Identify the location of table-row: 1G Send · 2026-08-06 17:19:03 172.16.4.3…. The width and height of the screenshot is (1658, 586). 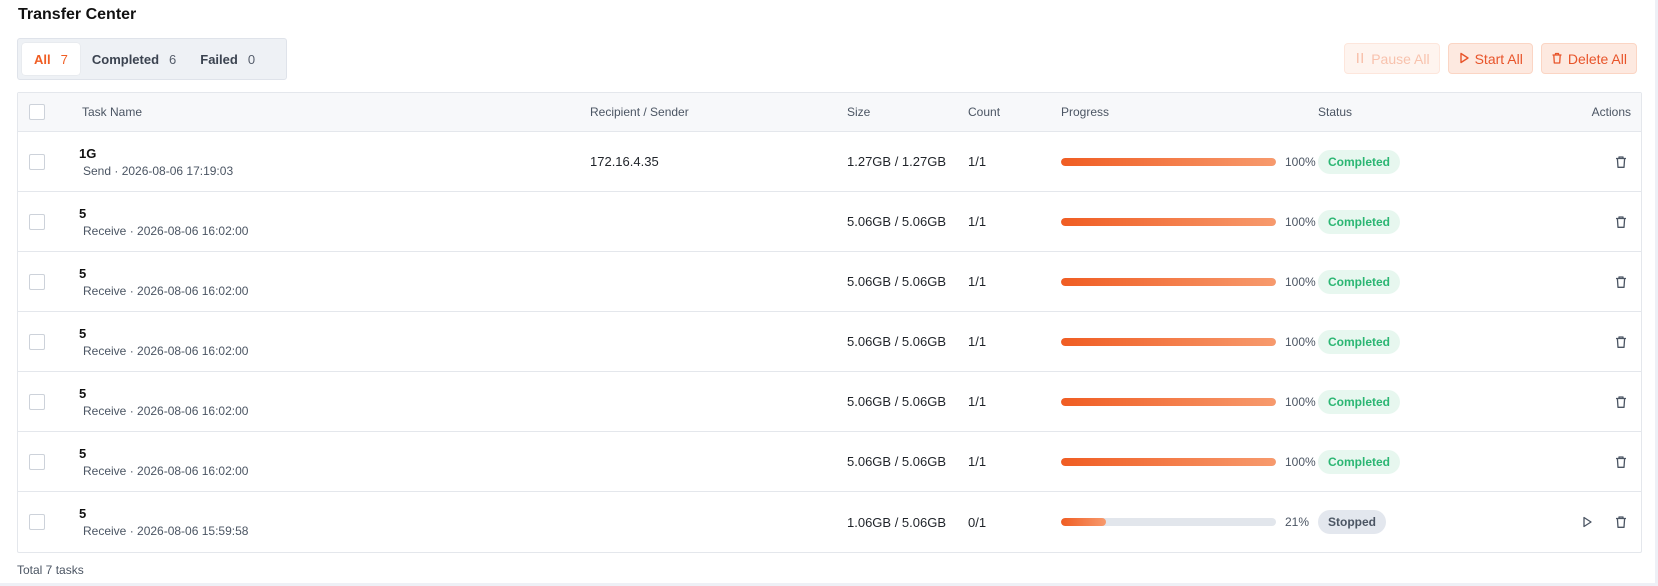
(829, 162).